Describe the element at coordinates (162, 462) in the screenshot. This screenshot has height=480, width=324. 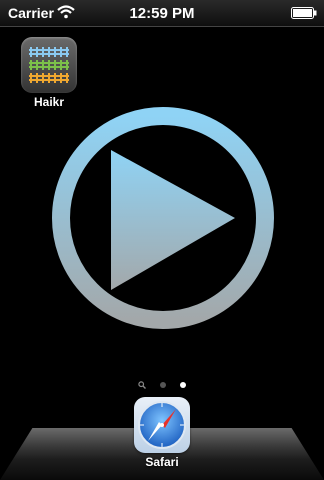
I see `safari-app-label: Safari` at that location.